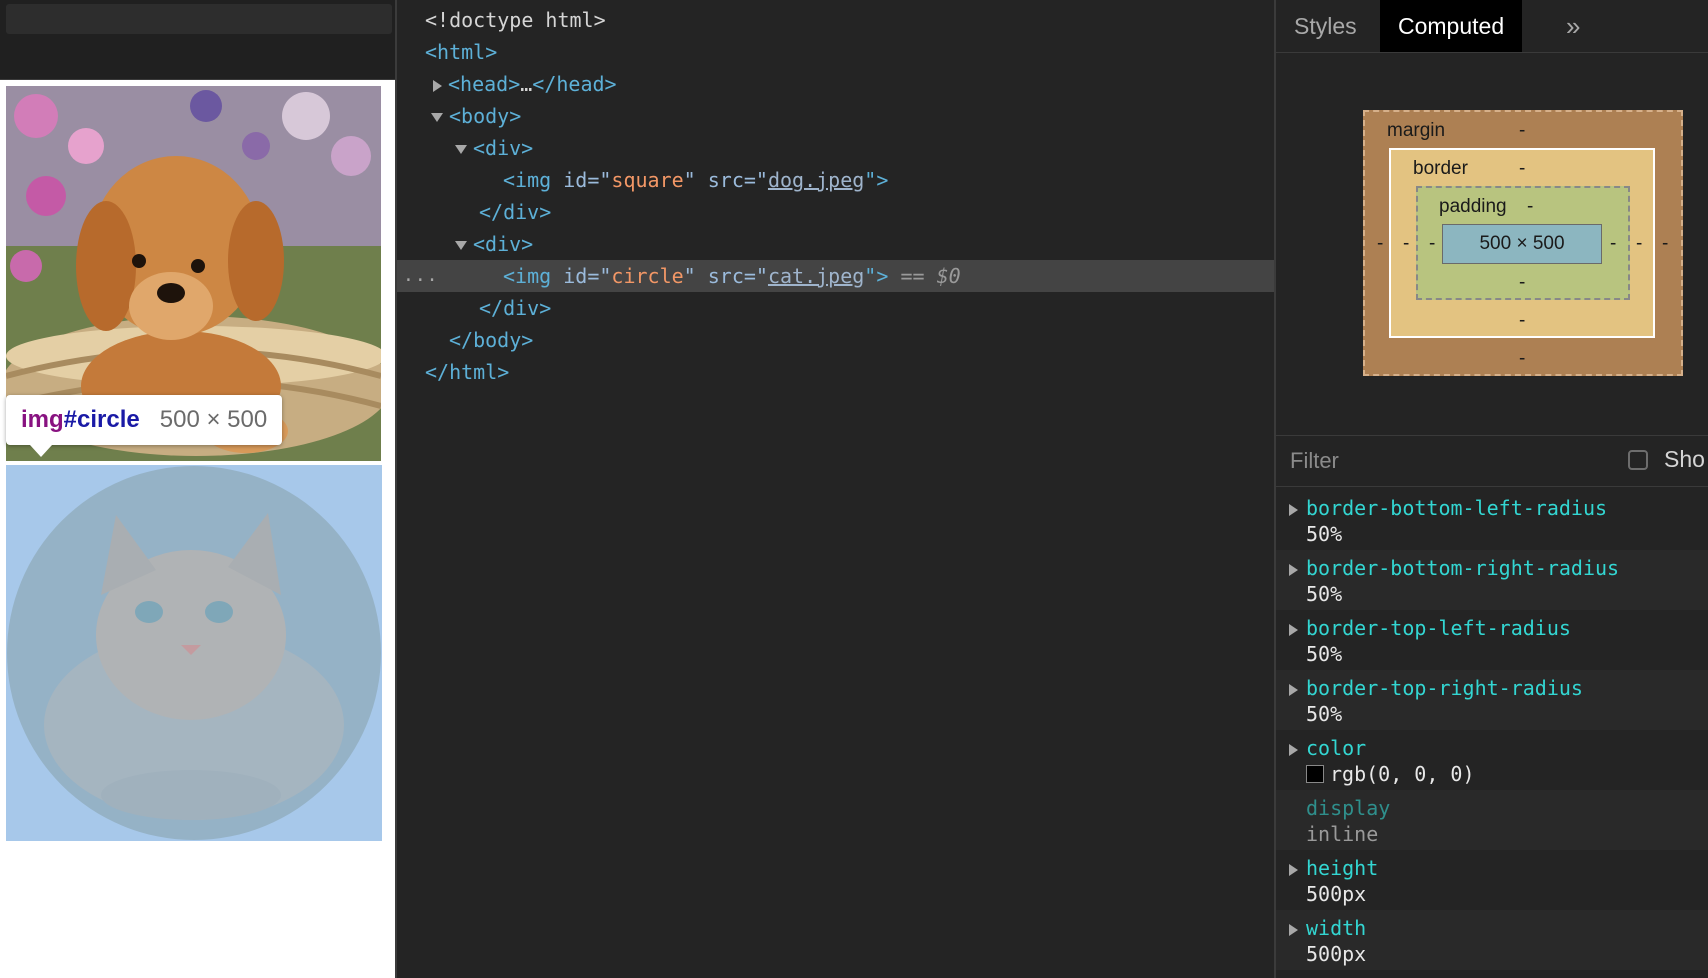  Describe the element at coordinates (1463, 568) in the screenshot. I see `property-name: border-bottom-right-radius` at that location.